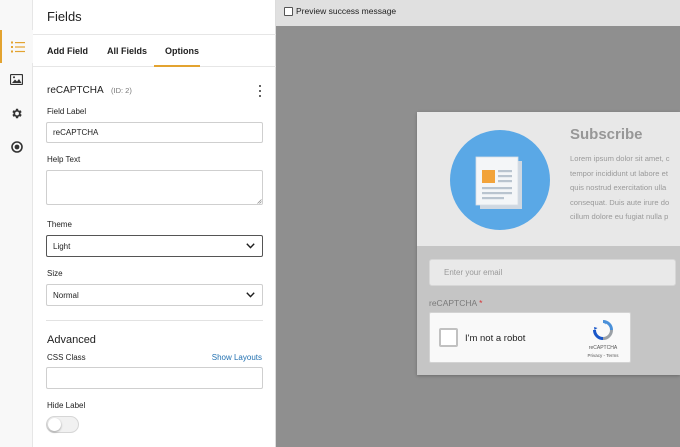 The width and height of the screenshot is (680, 447). What do you see at coordinates (288, 11) in the screenshot?
I see `preview-success-checkbox` at bounding box center [288, 11].